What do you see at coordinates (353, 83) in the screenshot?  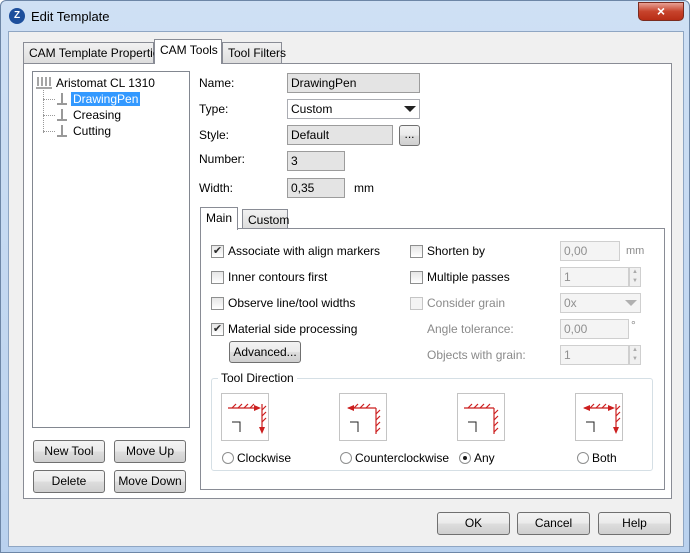 I see `name-field: DrawingPen` at bounding box center [353, 83].